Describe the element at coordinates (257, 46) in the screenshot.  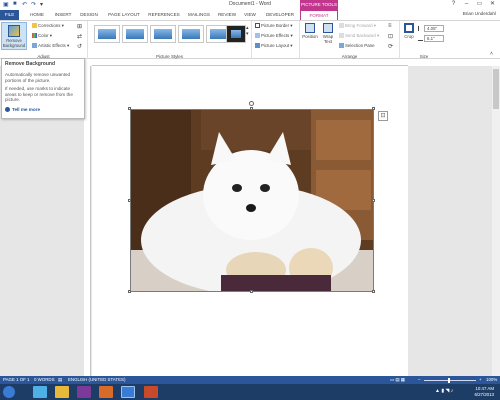
I see `layout-icon` at that location.